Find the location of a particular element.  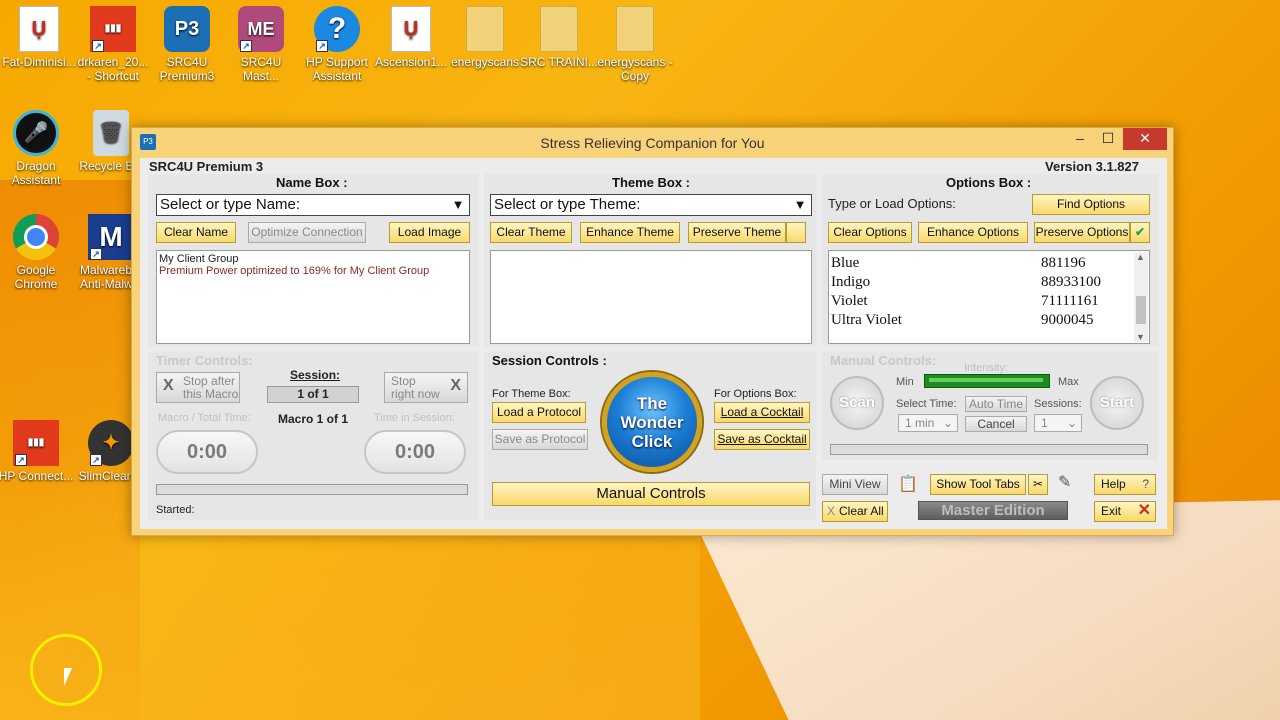

list-item: Indigo 88933100 is located at coordinates (976, 282).